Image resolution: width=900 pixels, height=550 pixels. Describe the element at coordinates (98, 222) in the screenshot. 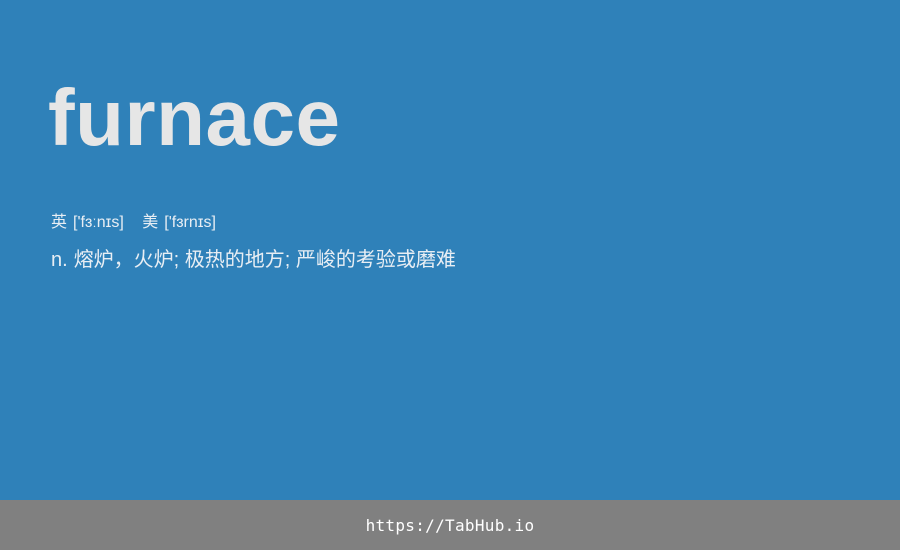

I see `phonetic-uk-value: ['fɜːnɪs]` at that location.